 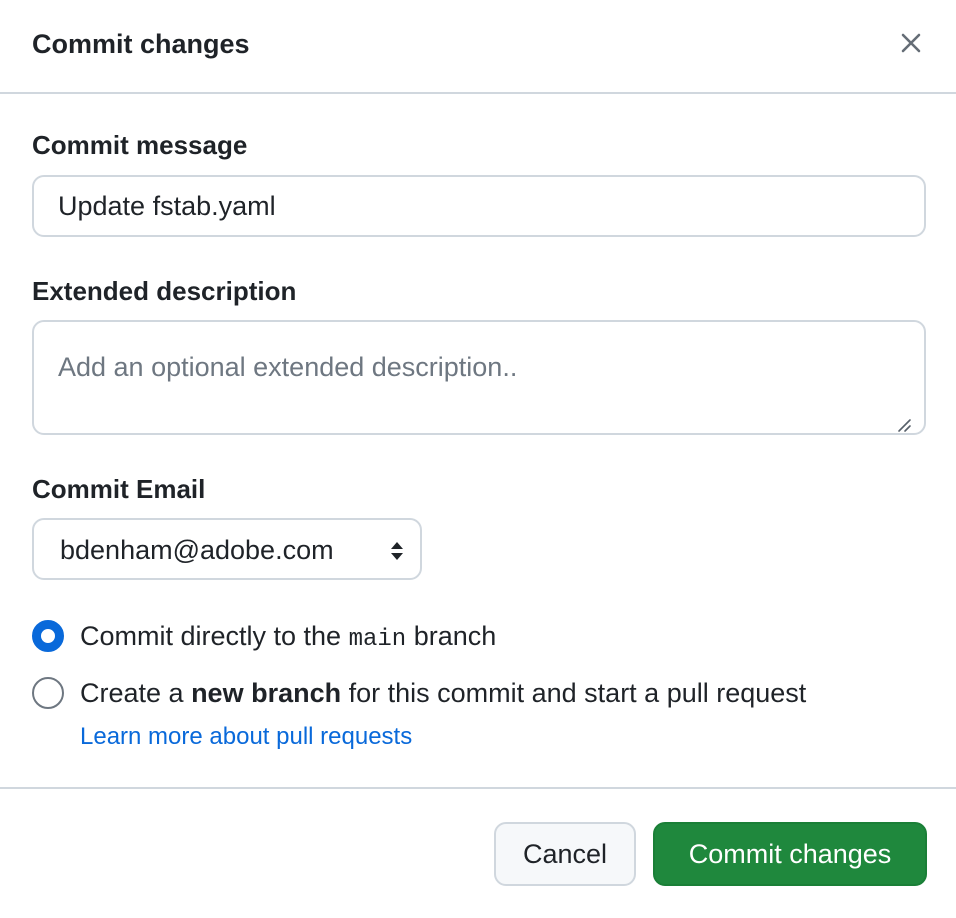 What do you see at coordinates (266, 693) in the screenshot?
I see `new-branch-bold-text: new branch` at bounding box center [266, 693].